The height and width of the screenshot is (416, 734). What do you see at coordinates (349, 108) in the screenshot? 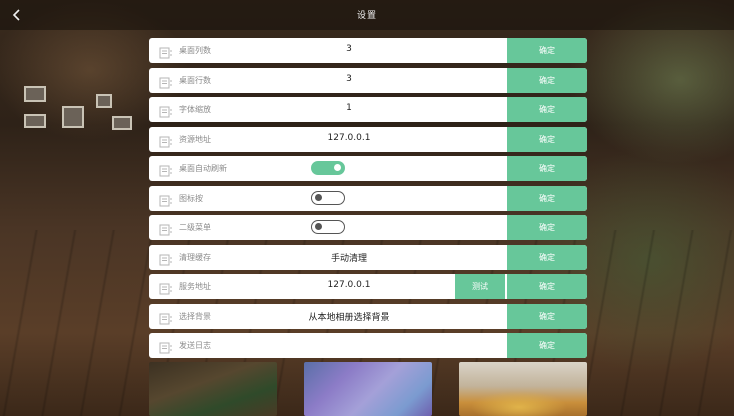
I see `settings-value: 1` at bounding box center [349, 108].